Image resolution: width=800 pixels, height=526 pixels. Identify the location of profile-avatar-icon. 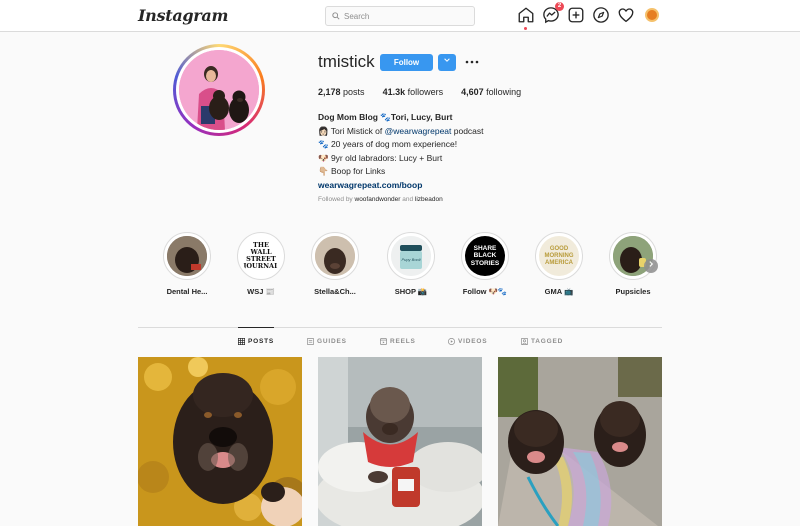
(651, 15).